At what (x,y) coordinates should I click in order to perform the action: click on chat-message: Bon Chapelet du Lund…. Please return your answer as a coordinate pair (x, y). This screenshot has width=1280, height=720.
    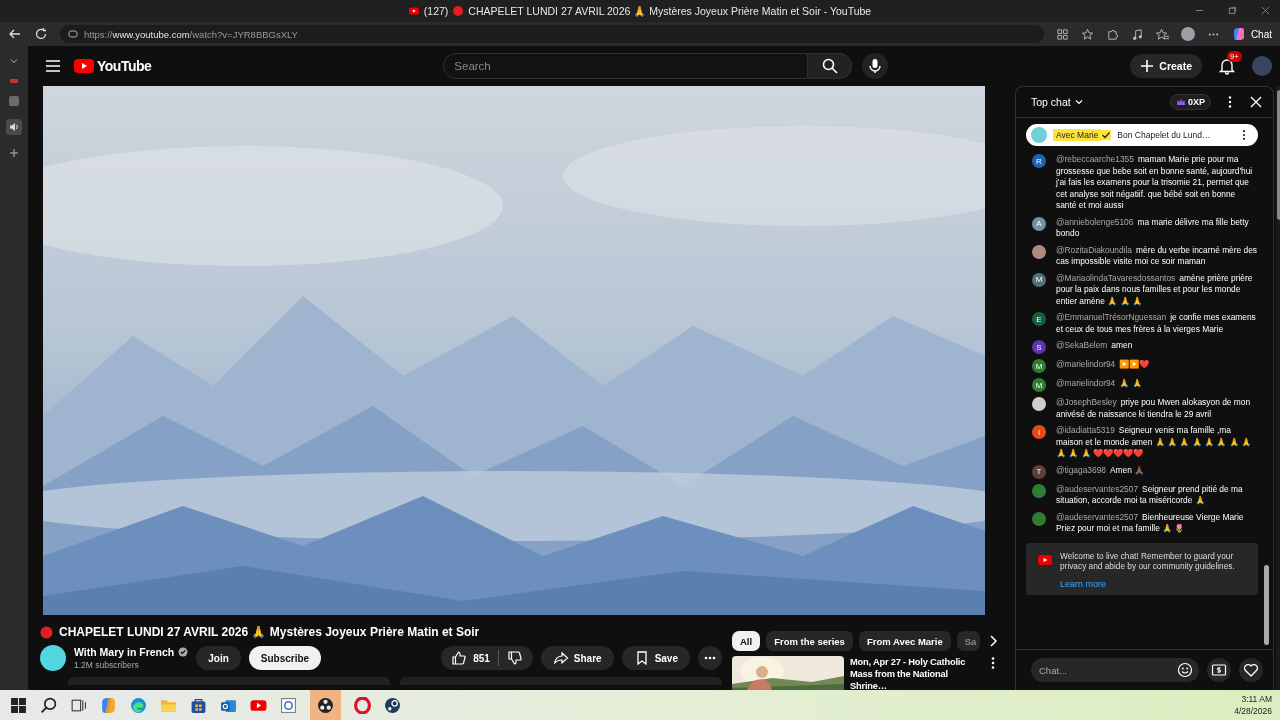
    Looking at the image, I should click on (1164, 135).